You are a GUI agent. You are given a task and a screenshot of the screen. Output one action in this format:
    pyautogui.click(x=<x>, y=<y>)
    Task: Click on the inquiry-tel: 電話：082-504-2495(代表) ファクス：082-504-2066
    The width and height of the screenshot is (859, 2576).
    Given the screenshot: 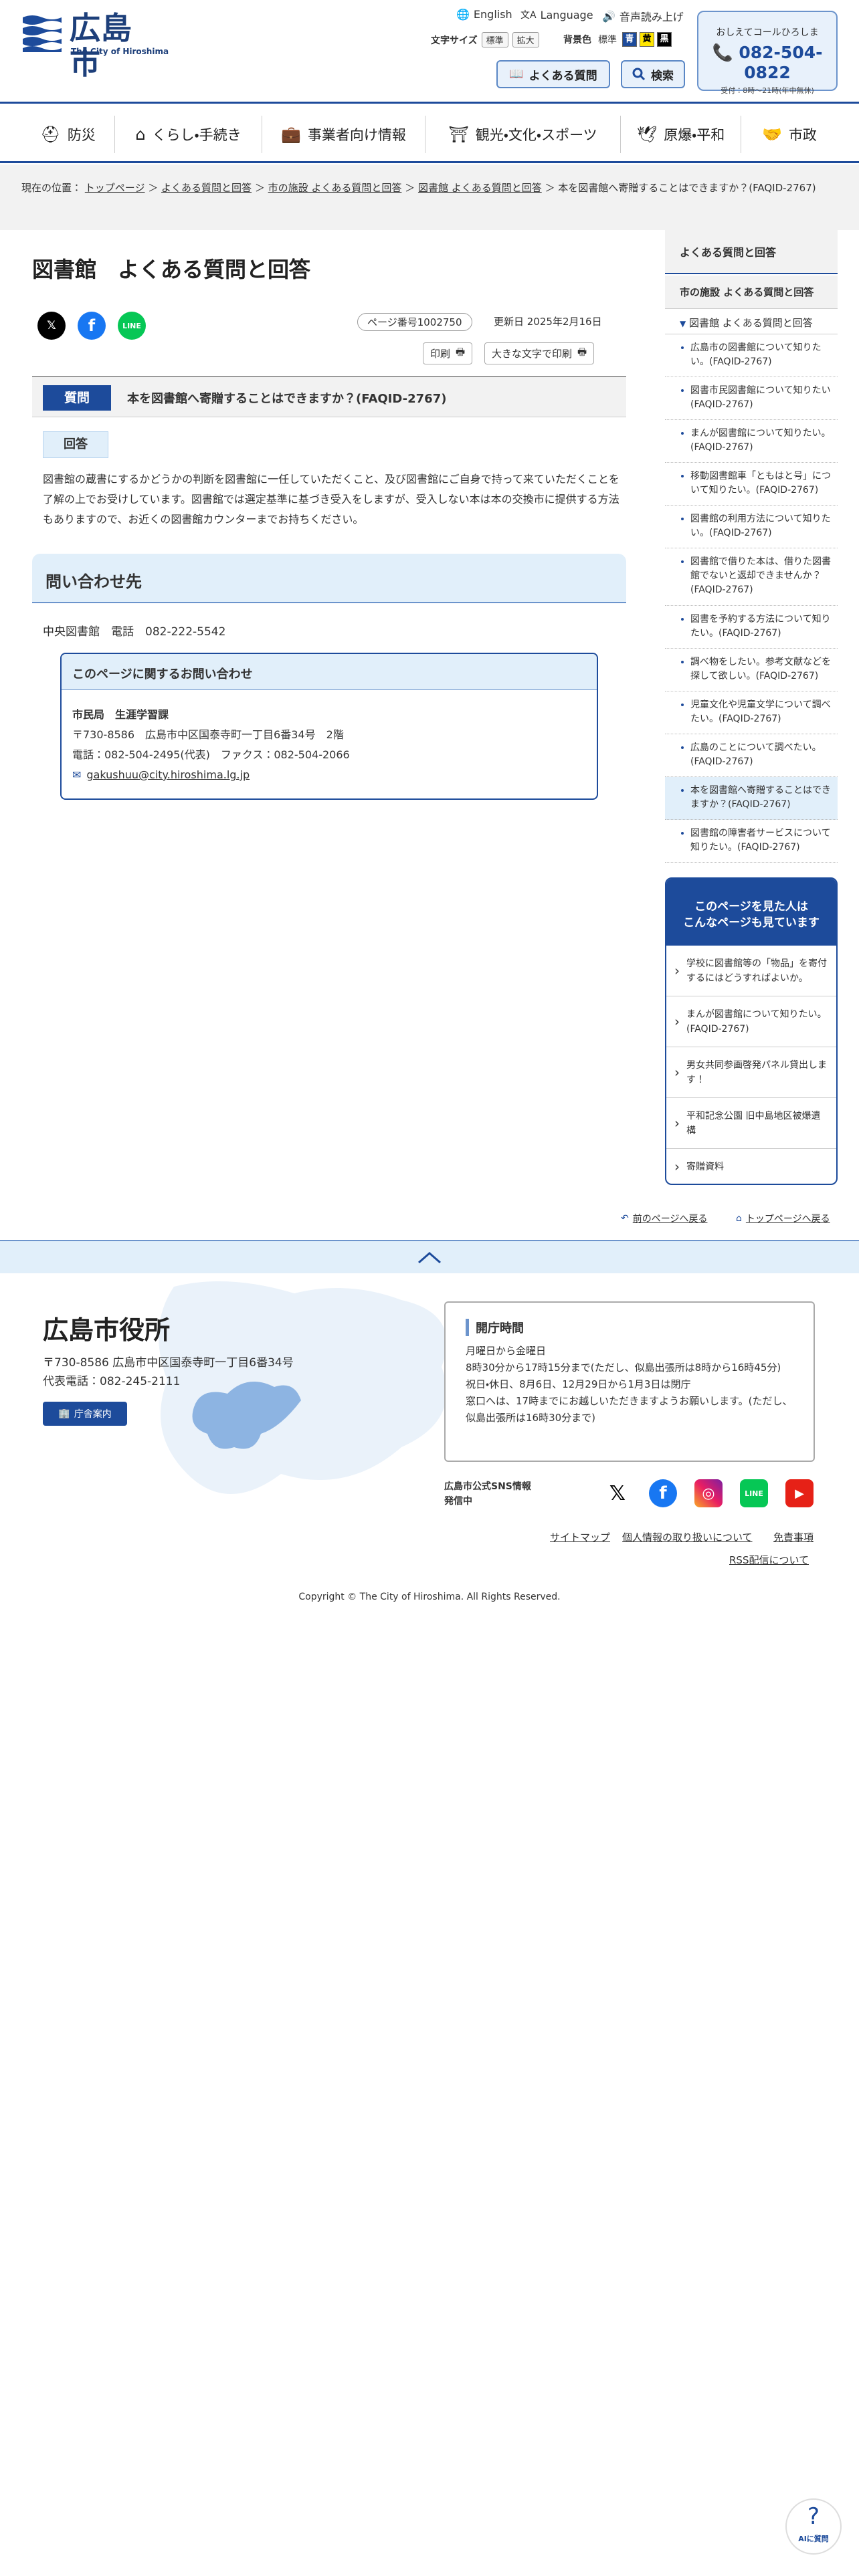 What is the action you would take?
    pyautogui.click(x=211, y=755)
    